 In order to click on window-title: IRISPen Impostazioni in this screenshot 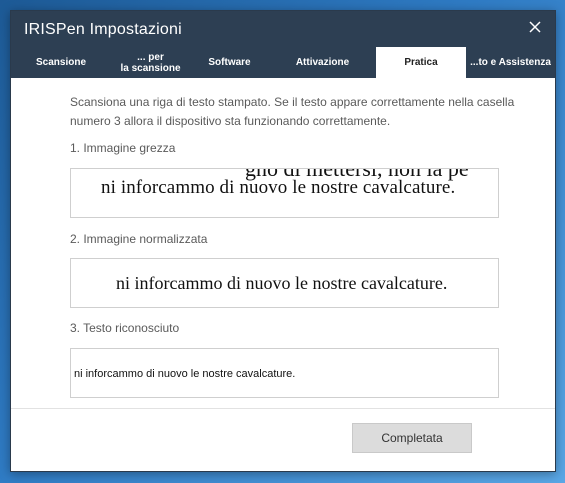, I will do `click(103, 29)`.